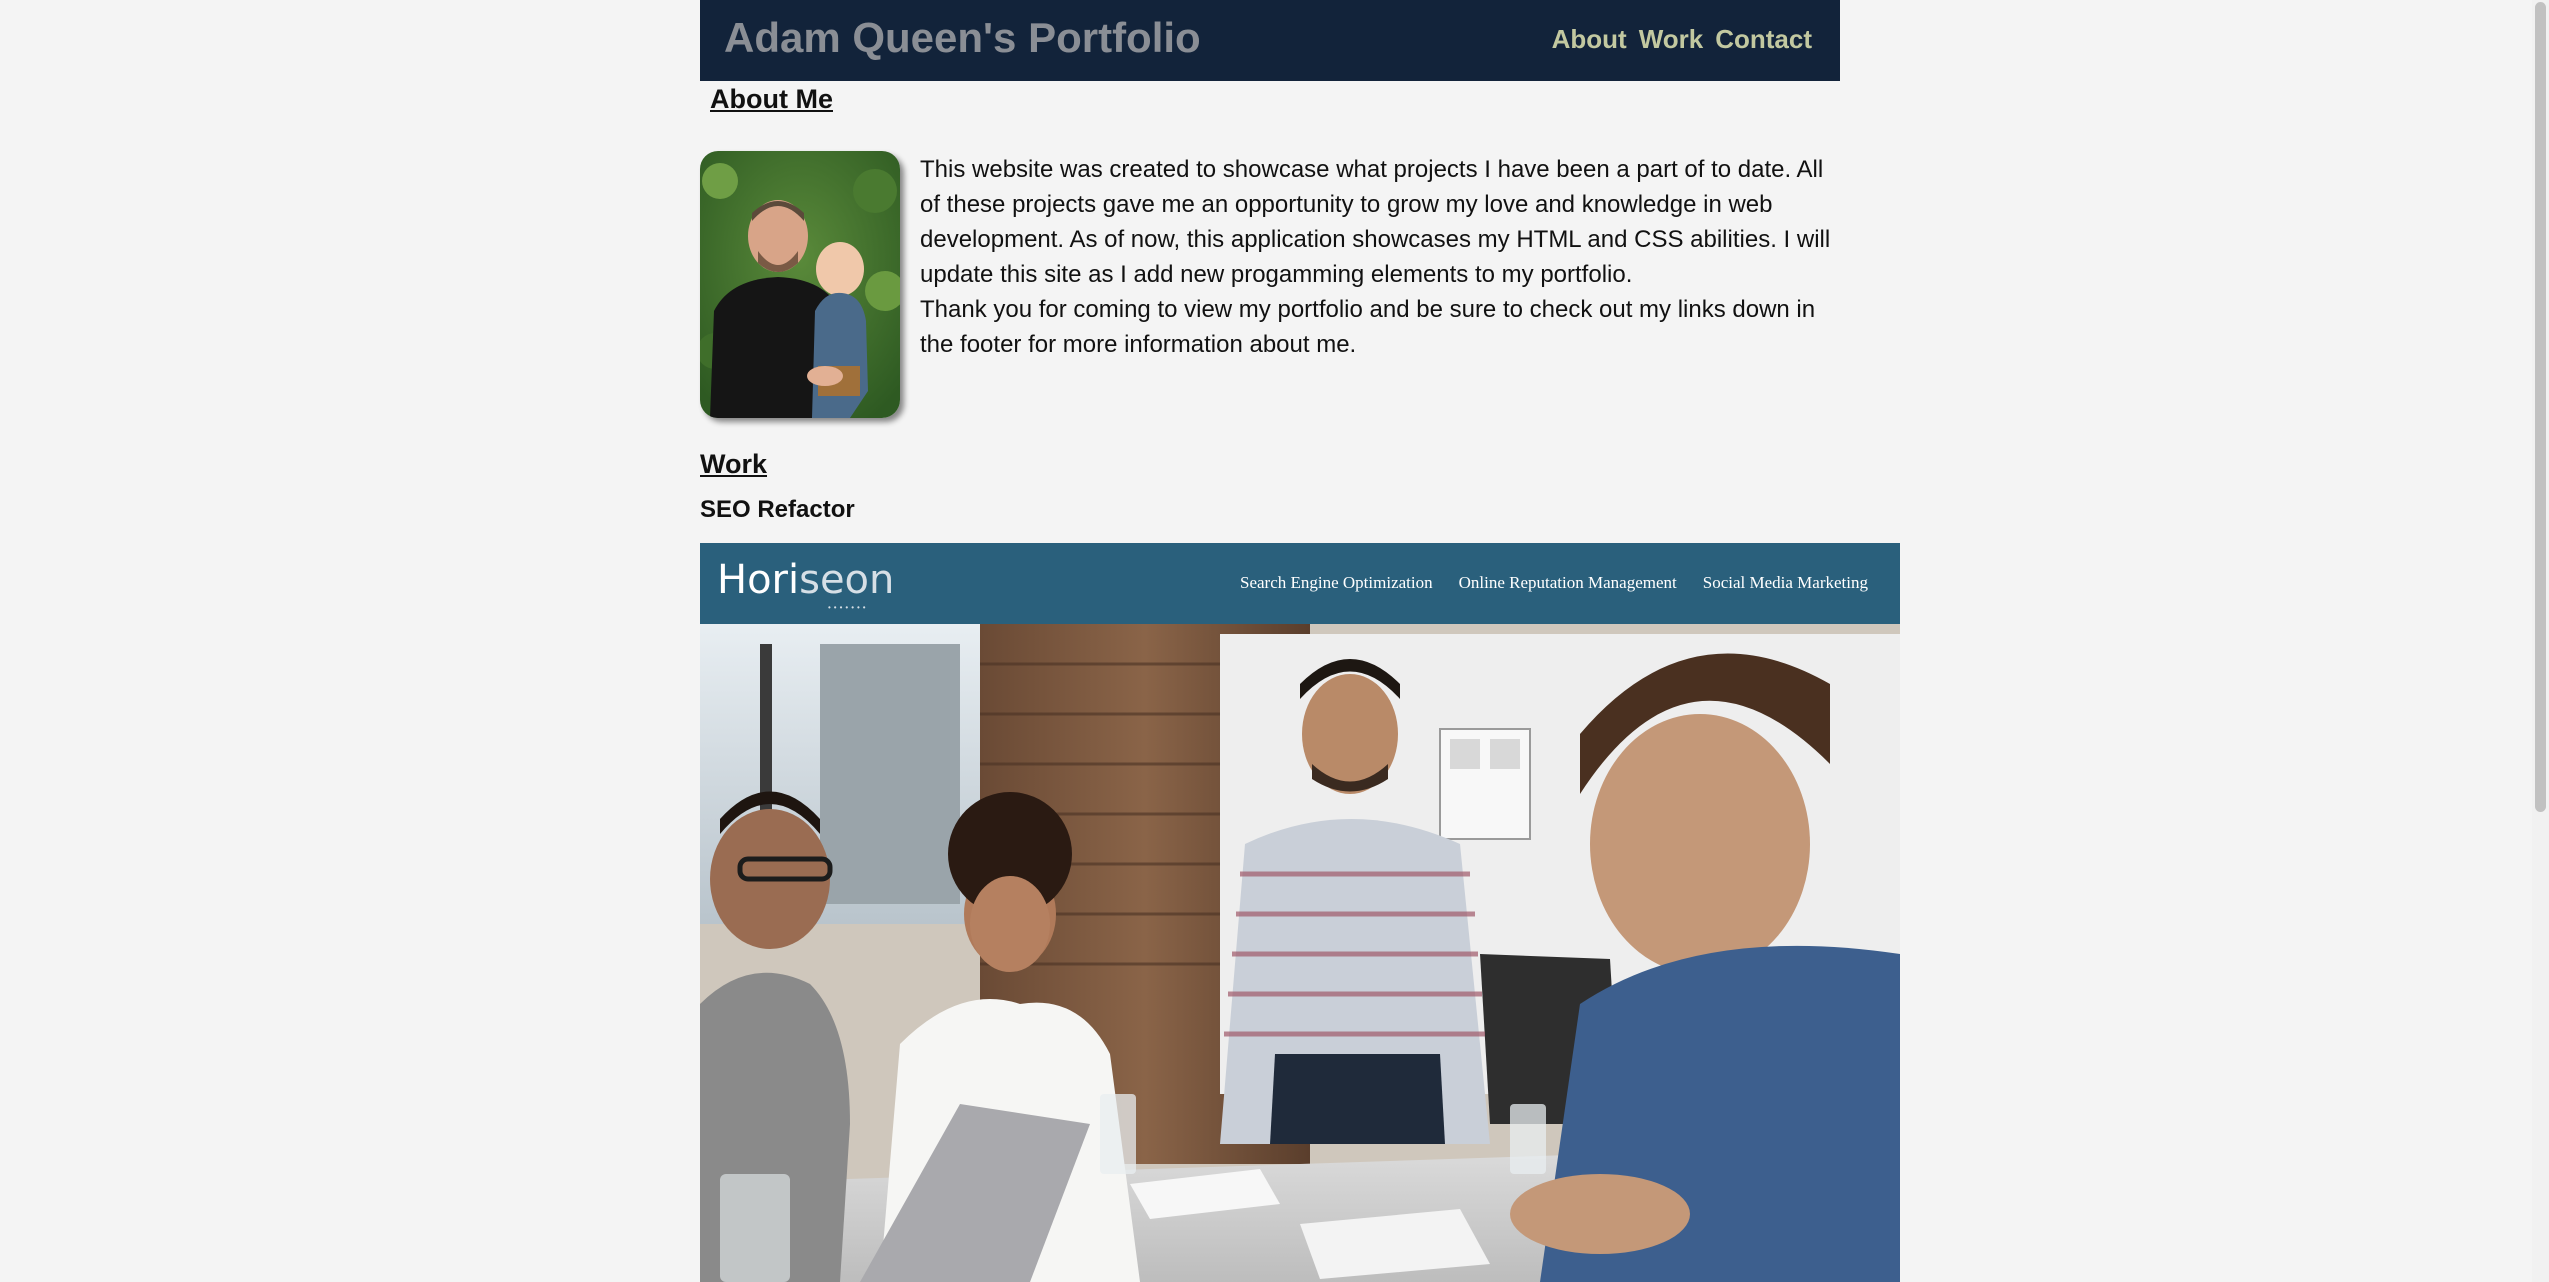 This screenshot has width=2549, height=1282. I want to click on site-nav: About Work Contact, so click(1682, 39).